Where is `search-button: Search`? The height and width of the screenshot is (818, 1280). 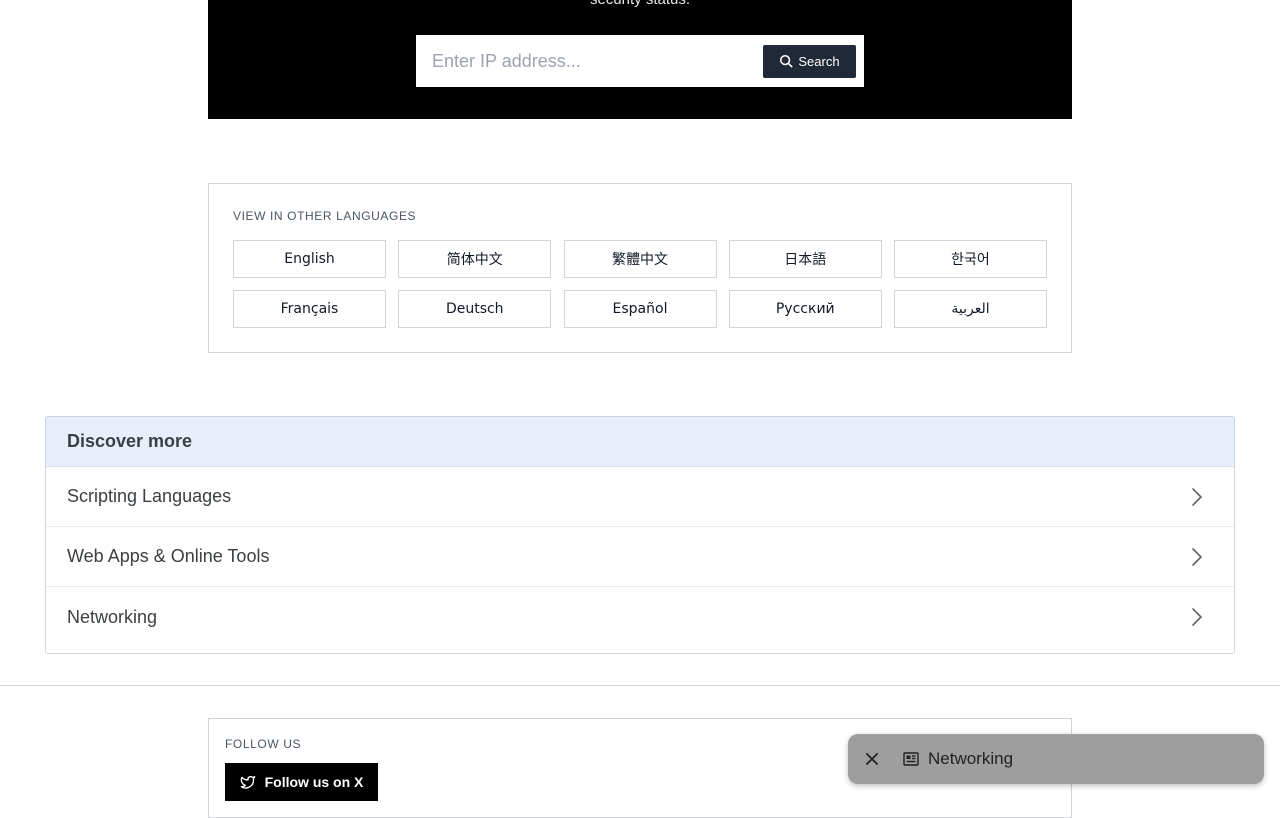
search-button: Search is located at coordinates (809, 61).